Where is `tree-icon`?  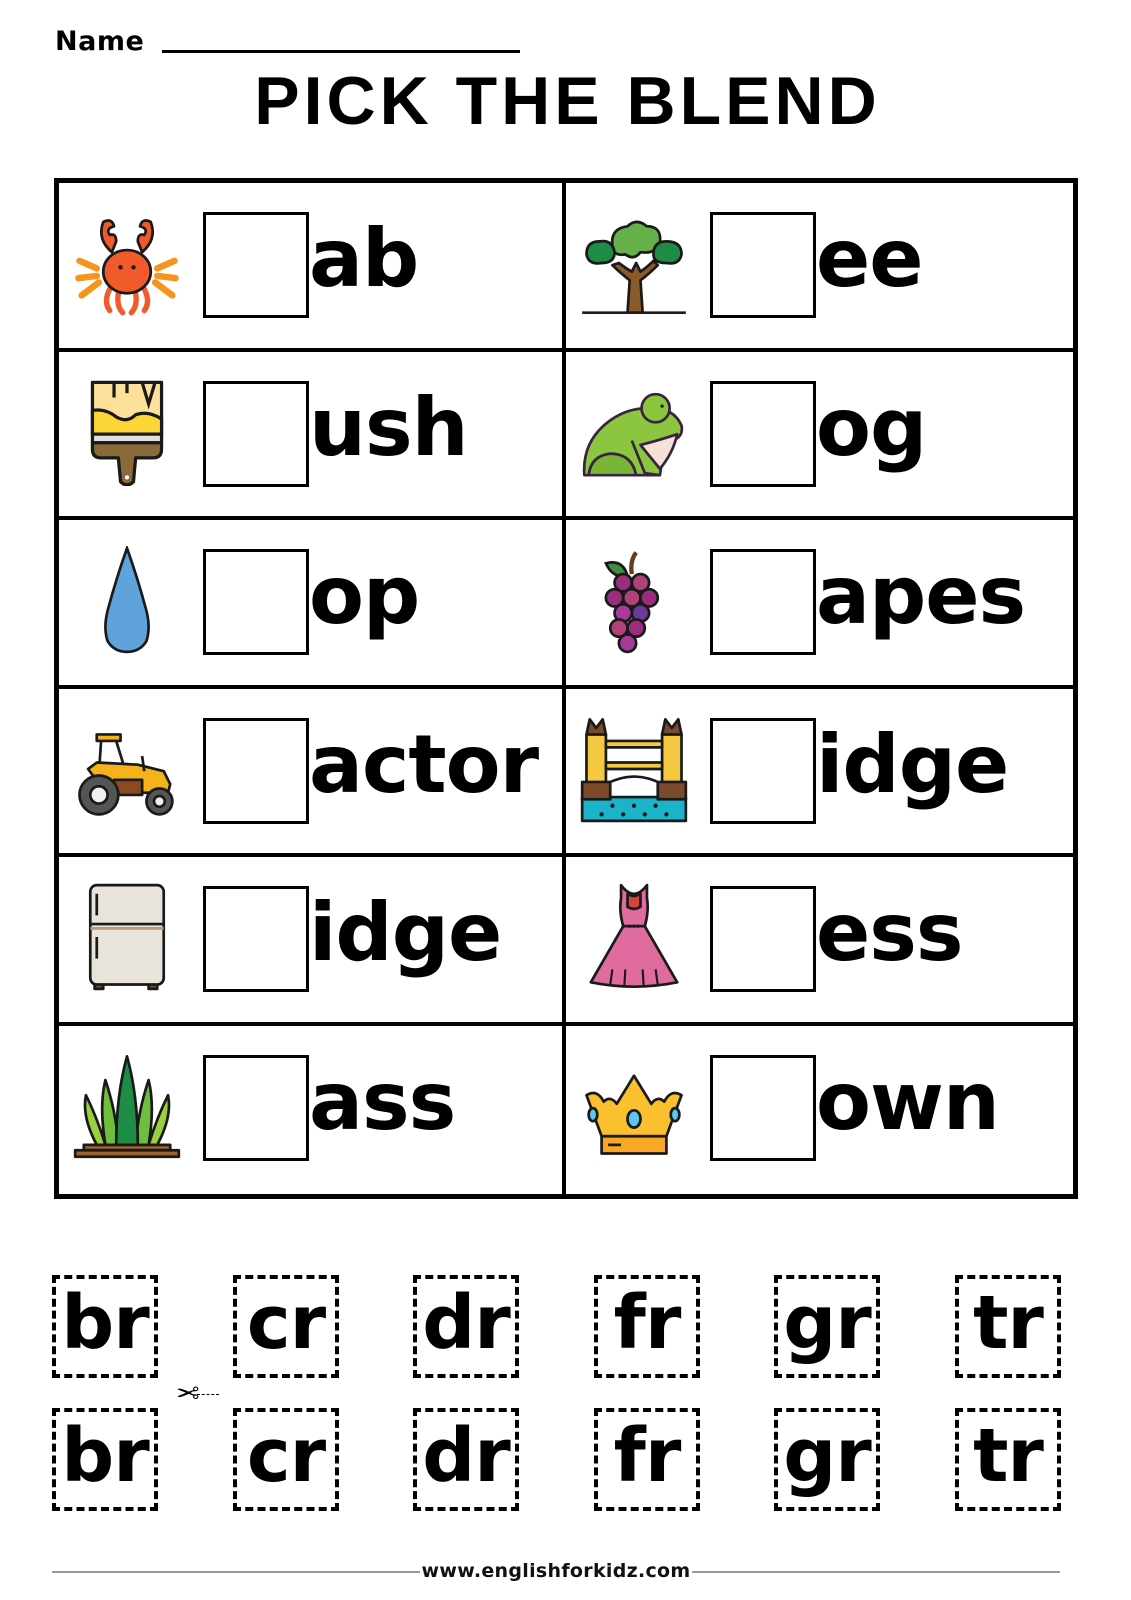
tree-icon is located at coordinates (634, 263).